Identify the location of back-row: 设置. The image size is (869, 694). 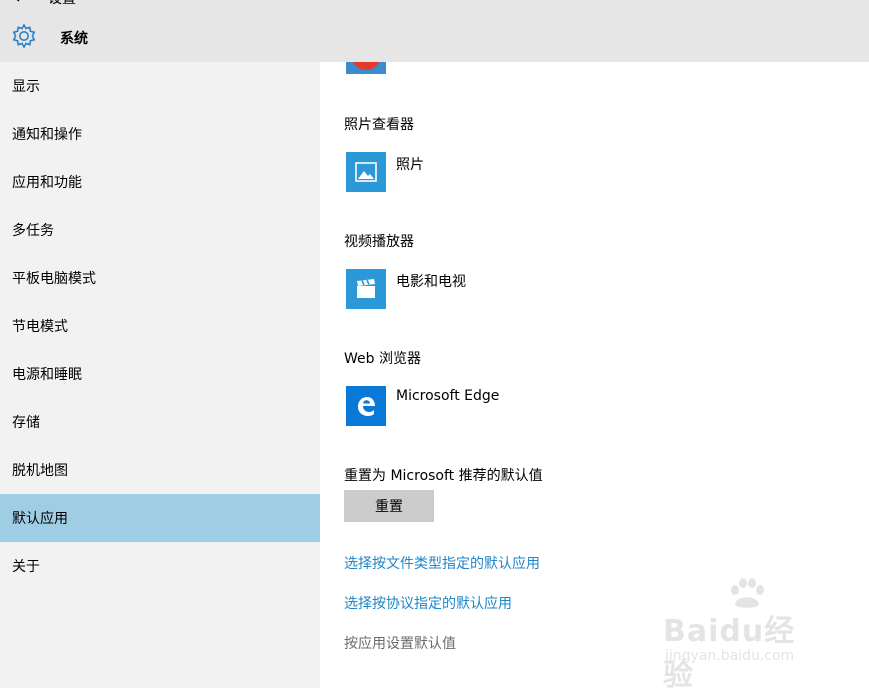
(43, 4).